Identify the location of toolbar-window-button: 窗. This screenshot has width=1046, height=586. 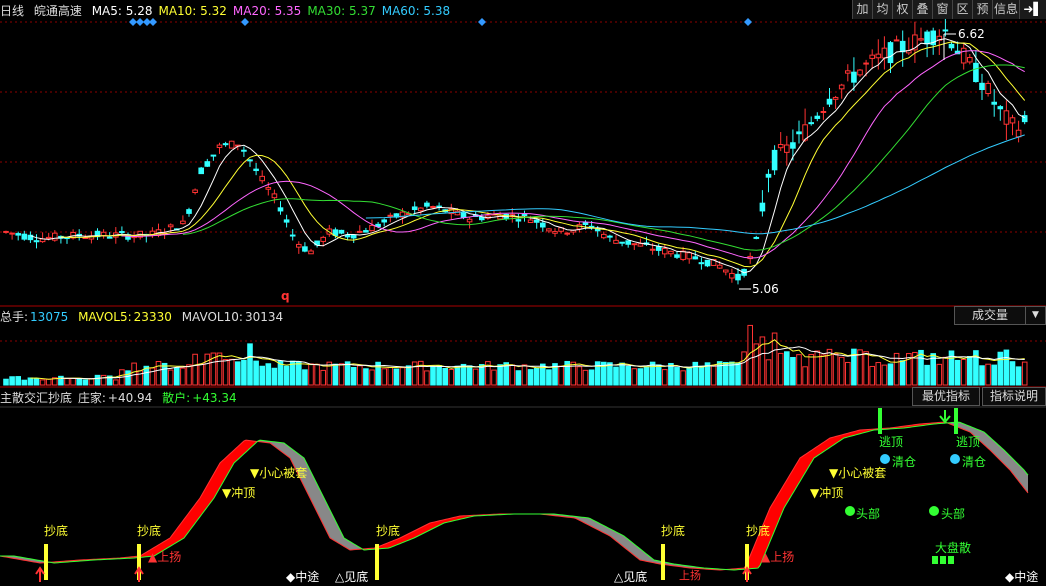
(942, 9).